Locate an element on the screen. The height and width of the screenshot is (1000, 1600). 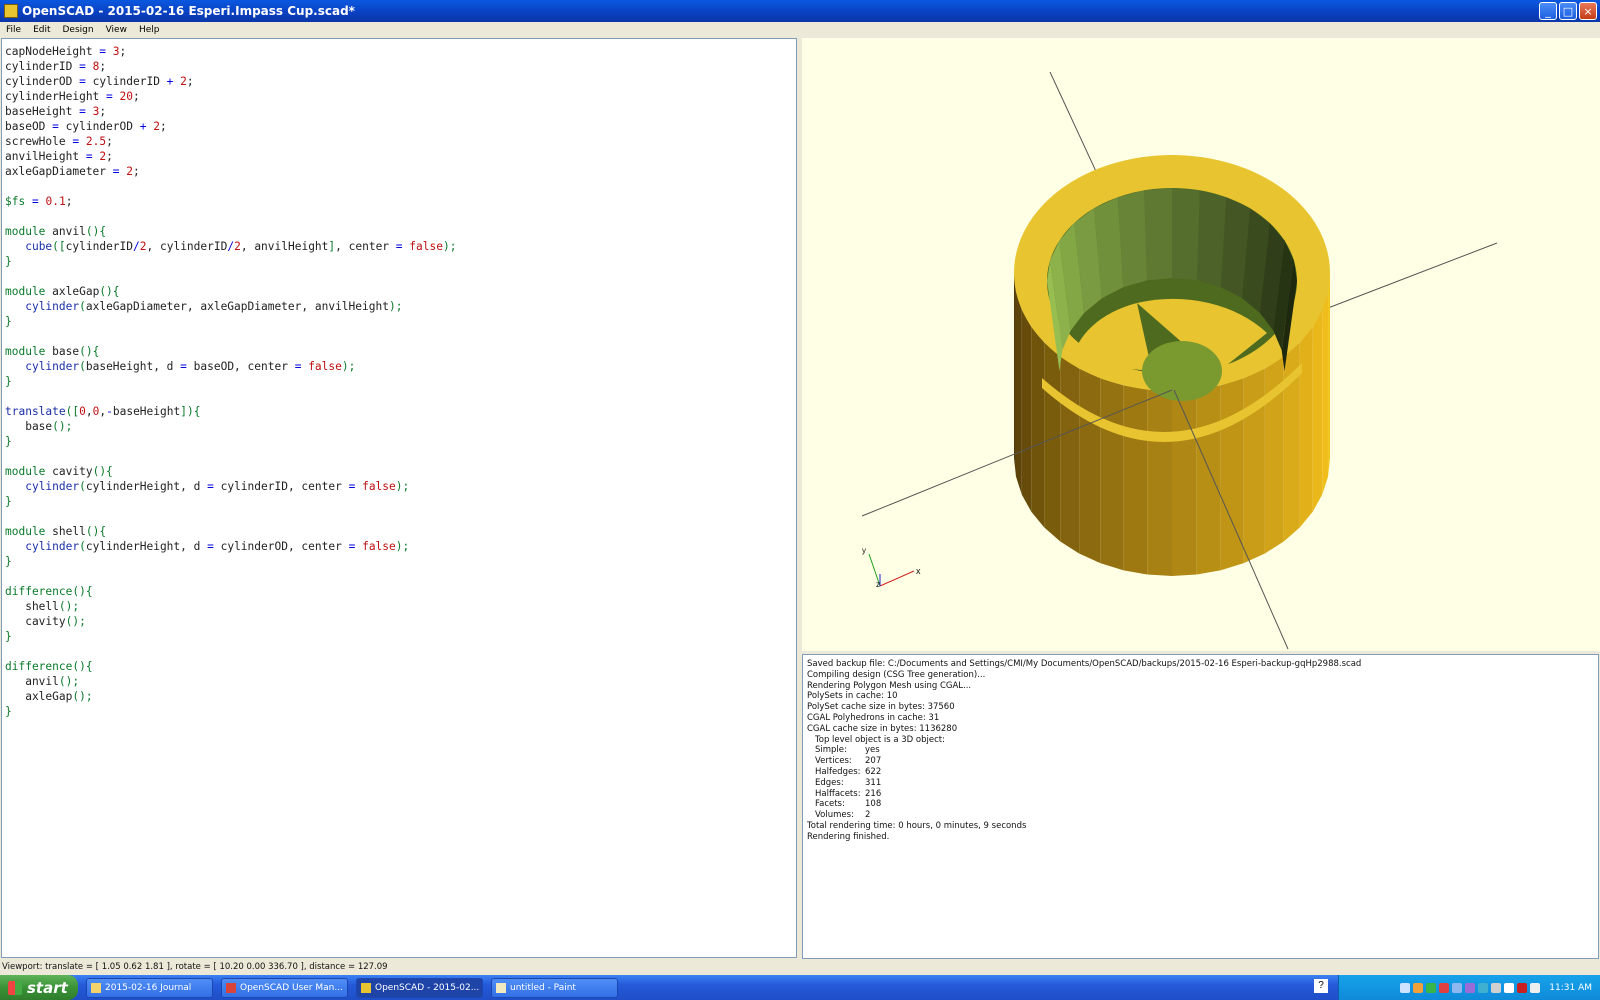
taskbar-item: 2015-02-16 Journal is located at coordinates (149, 987).